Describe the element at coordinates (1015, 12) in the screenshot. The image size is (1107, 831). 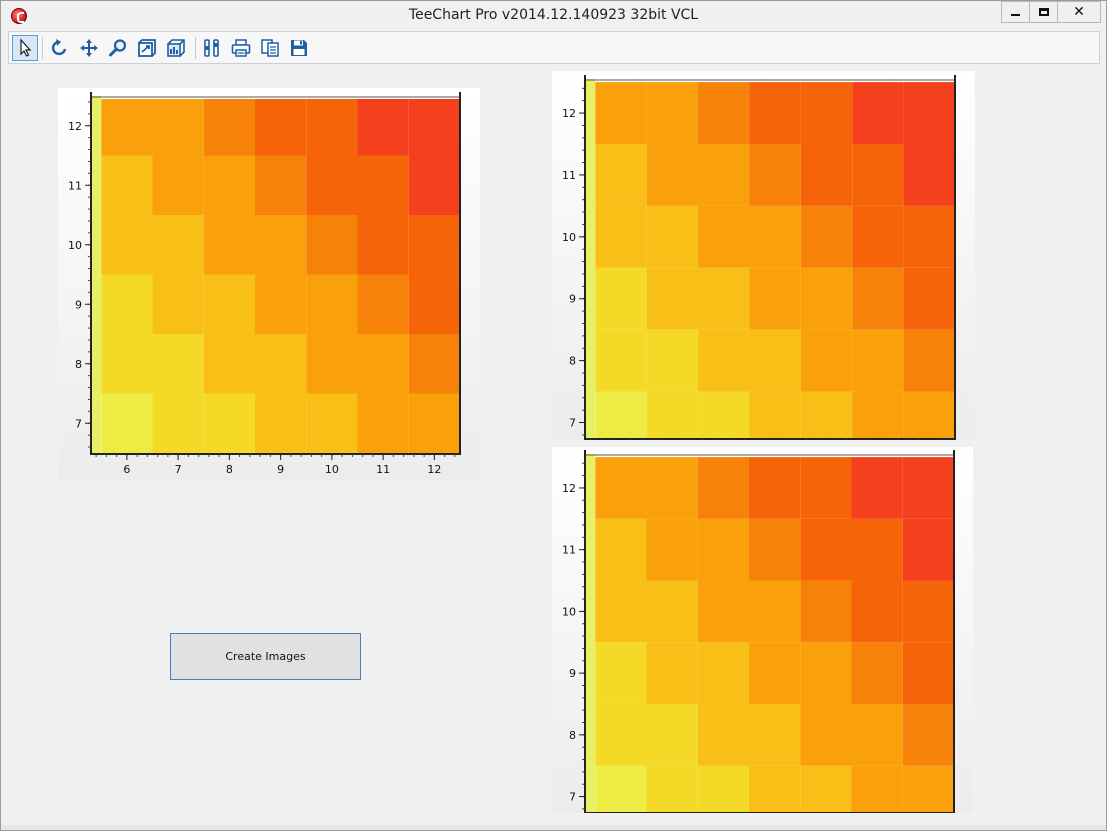
I see `minimize-button` at that location.